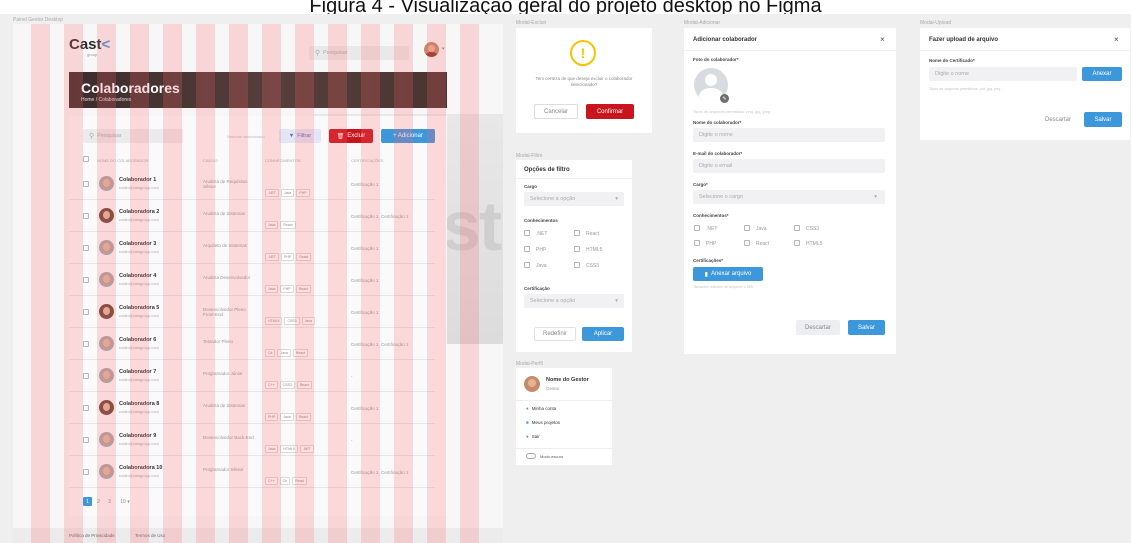  Describe the element at coordinates (531, 456) in the screenshot. I see `dark-mode-toggle` at that location.